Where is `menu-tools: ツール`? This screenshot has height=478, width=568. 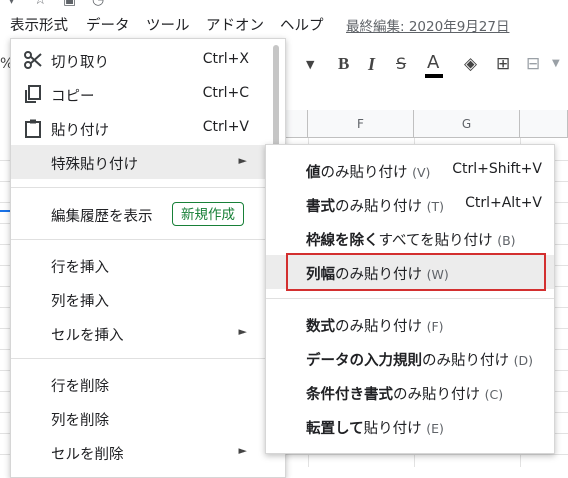
menu-tools: ツール is located at coordinates (168, 24).